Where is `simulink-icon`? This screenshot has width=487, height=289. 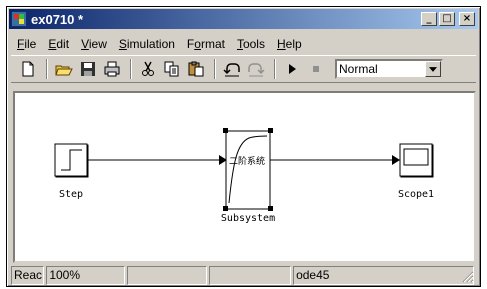 simulink-icon is located at coordinates (19, 19).